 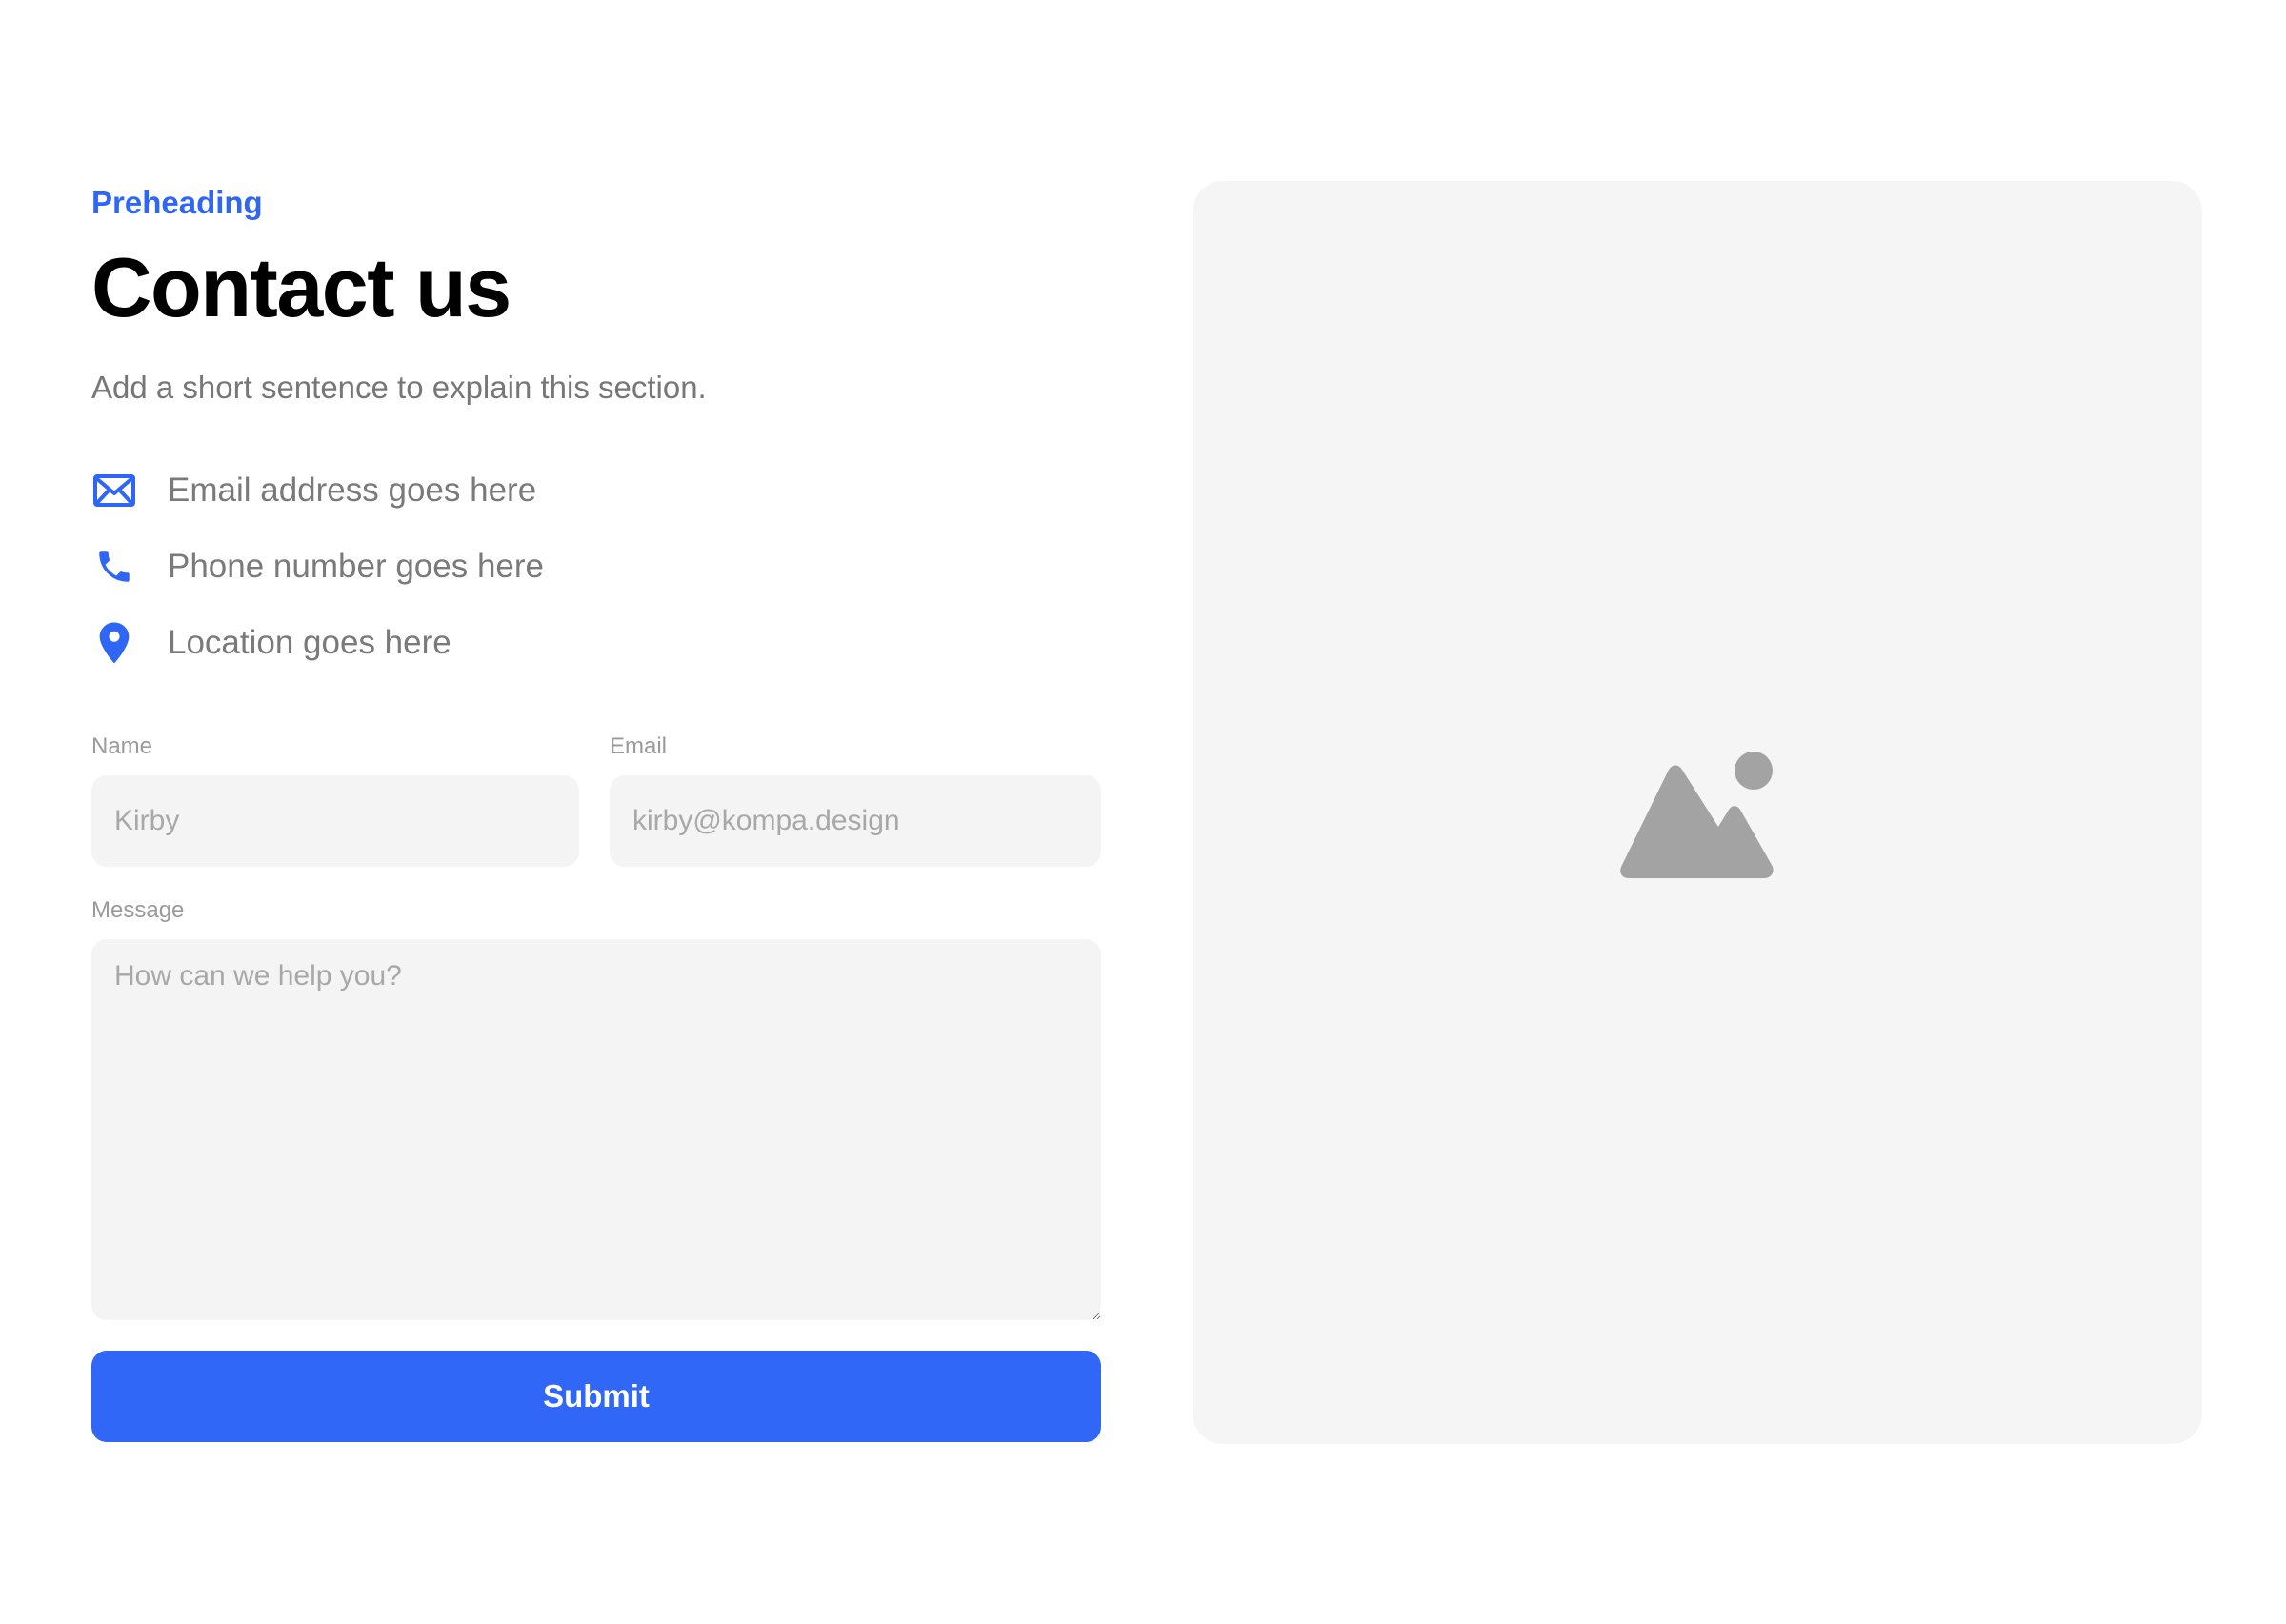 What do you see at coordinates (596, 1396) in the screenshot?
I see `submit-button: Submit` at bounding box center [596, 1396].